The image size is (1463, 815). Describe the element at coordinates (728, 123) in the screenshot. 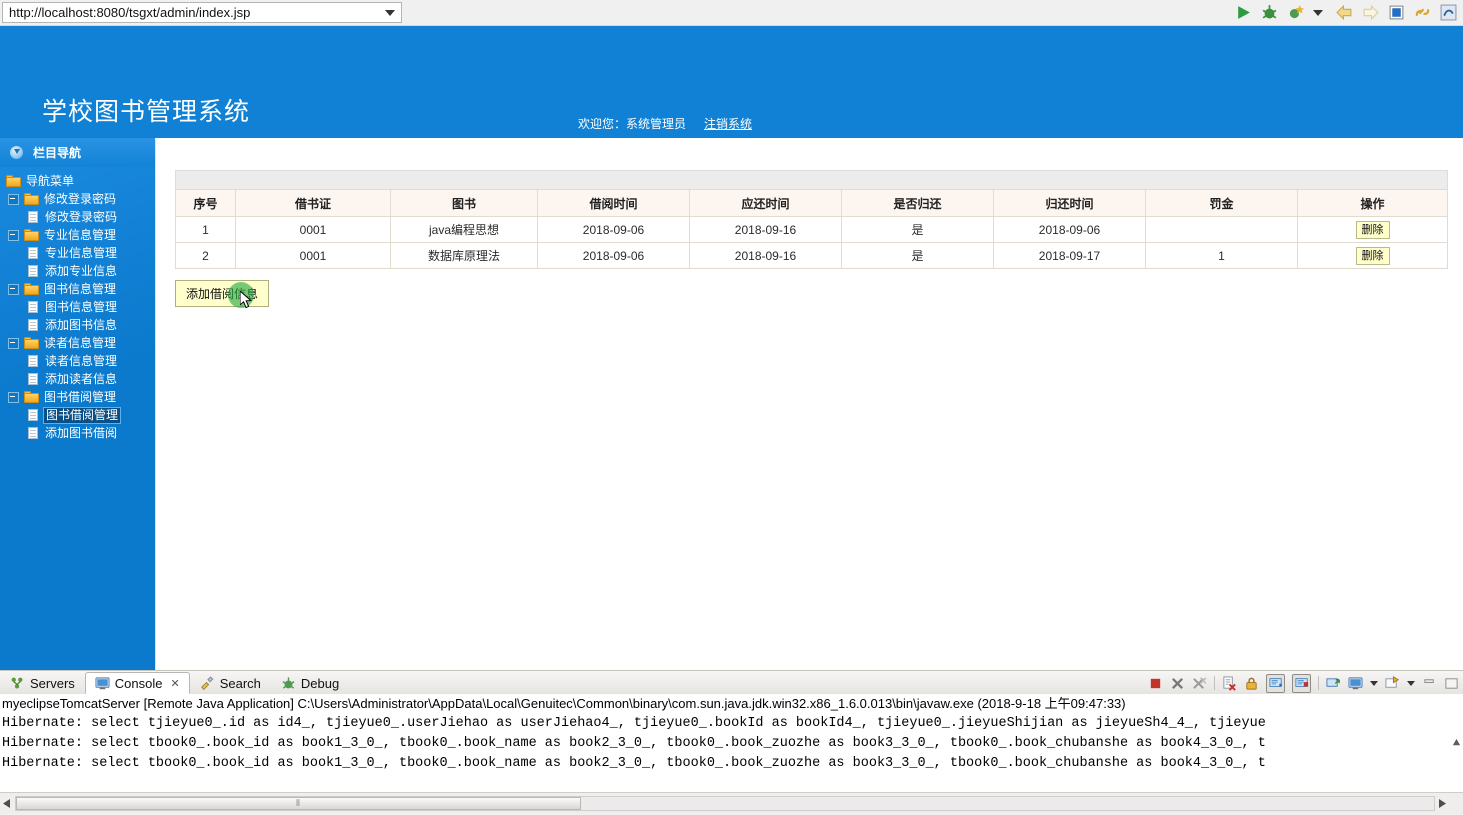

I see `logout-link: 注销系统` at that location.